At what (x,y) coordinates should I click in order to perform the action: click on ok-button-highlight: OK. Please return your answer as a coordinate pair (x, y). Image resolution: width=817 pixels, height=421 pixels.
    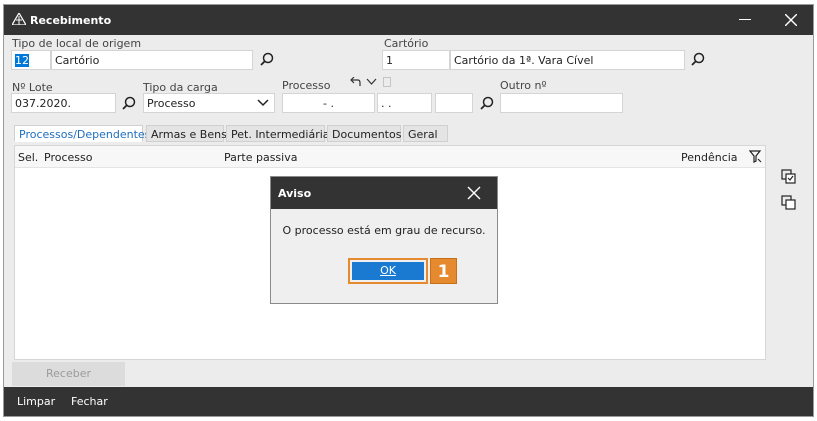
    Looking at the image, I should click on (388, 271).